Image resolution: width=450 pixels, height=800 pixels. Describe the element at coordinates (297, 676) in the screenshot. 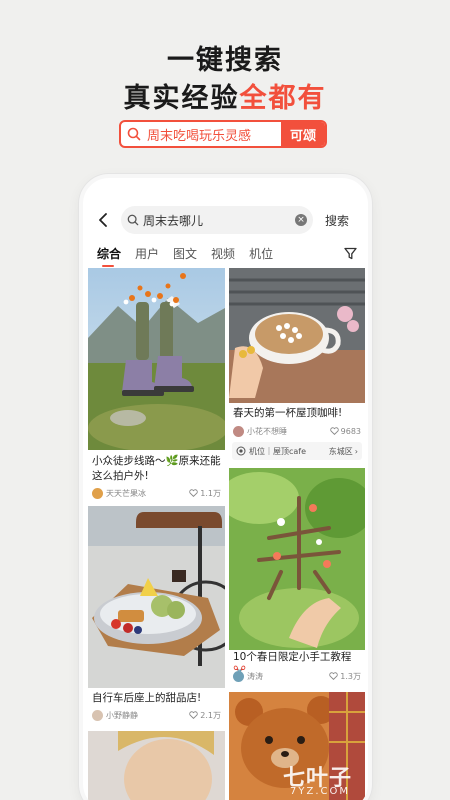

I see `note-meta: 涛涛 1.3万` at that location.